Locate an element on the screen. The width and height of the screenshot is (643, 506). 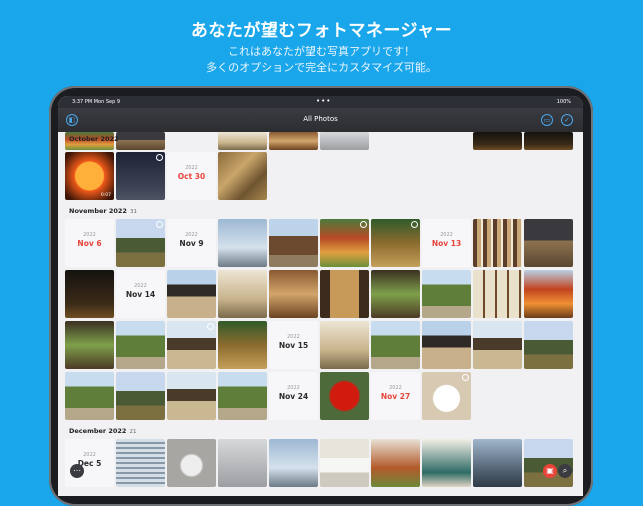
multitask-dots-icon: ••• is located at coordinates (323, 101).